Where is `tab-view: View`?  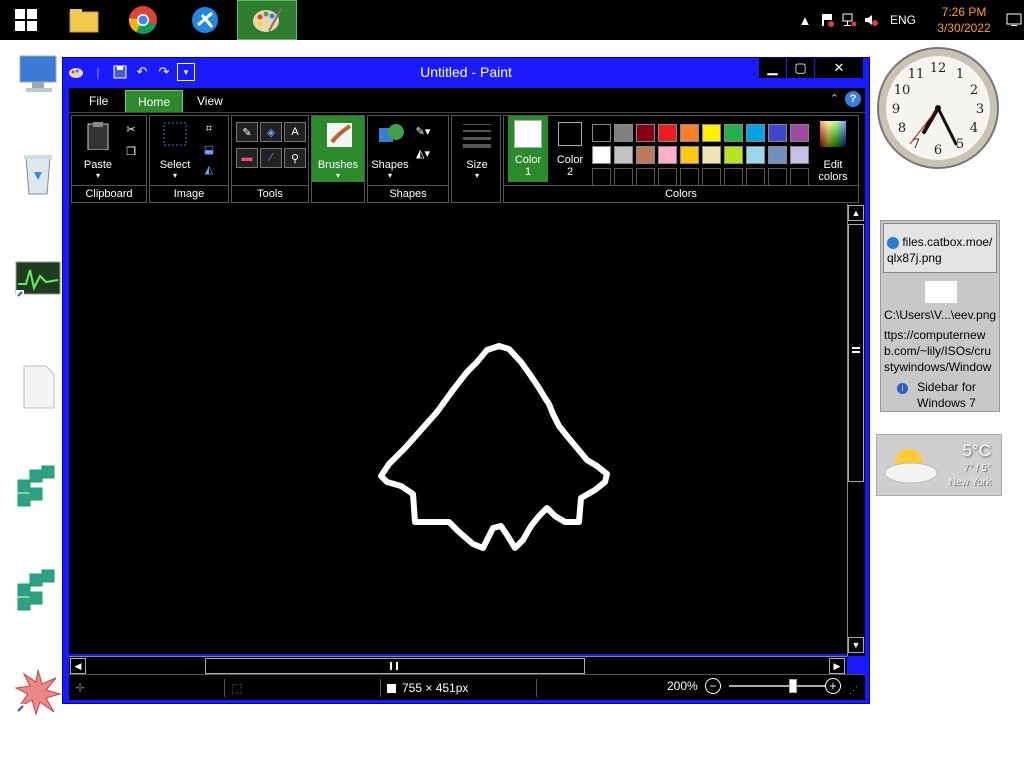 tab-view: View is located at coordinates (210, 101).